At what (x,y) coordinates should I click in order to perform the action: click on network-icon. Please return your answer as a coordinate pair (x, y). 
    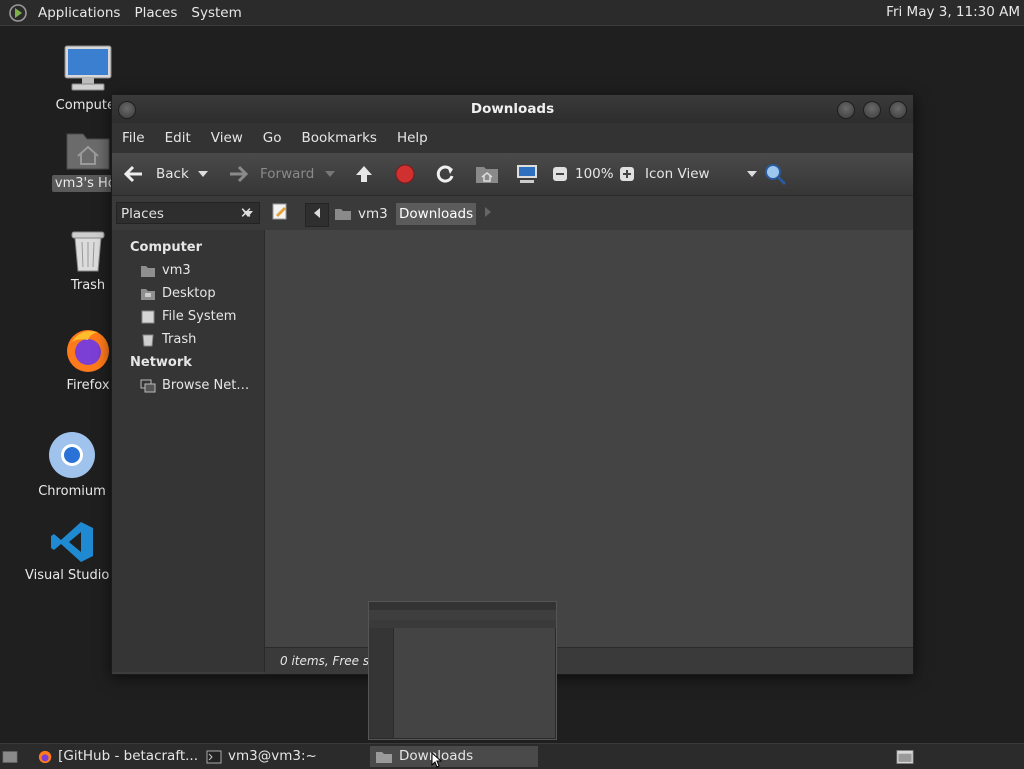
    Looking at the image, I should click on (148, 385).